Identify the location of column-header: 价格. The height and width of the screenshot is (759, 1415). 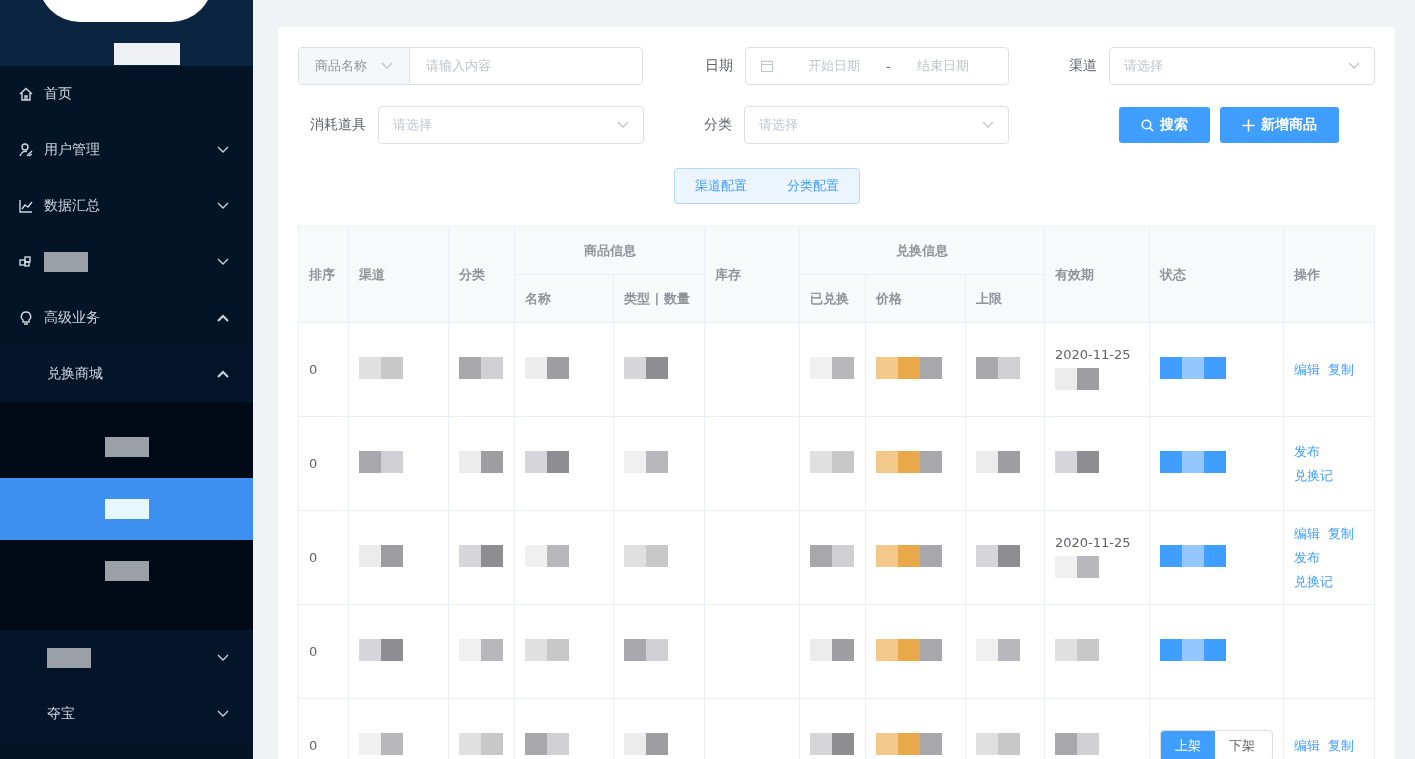
(915, 298).